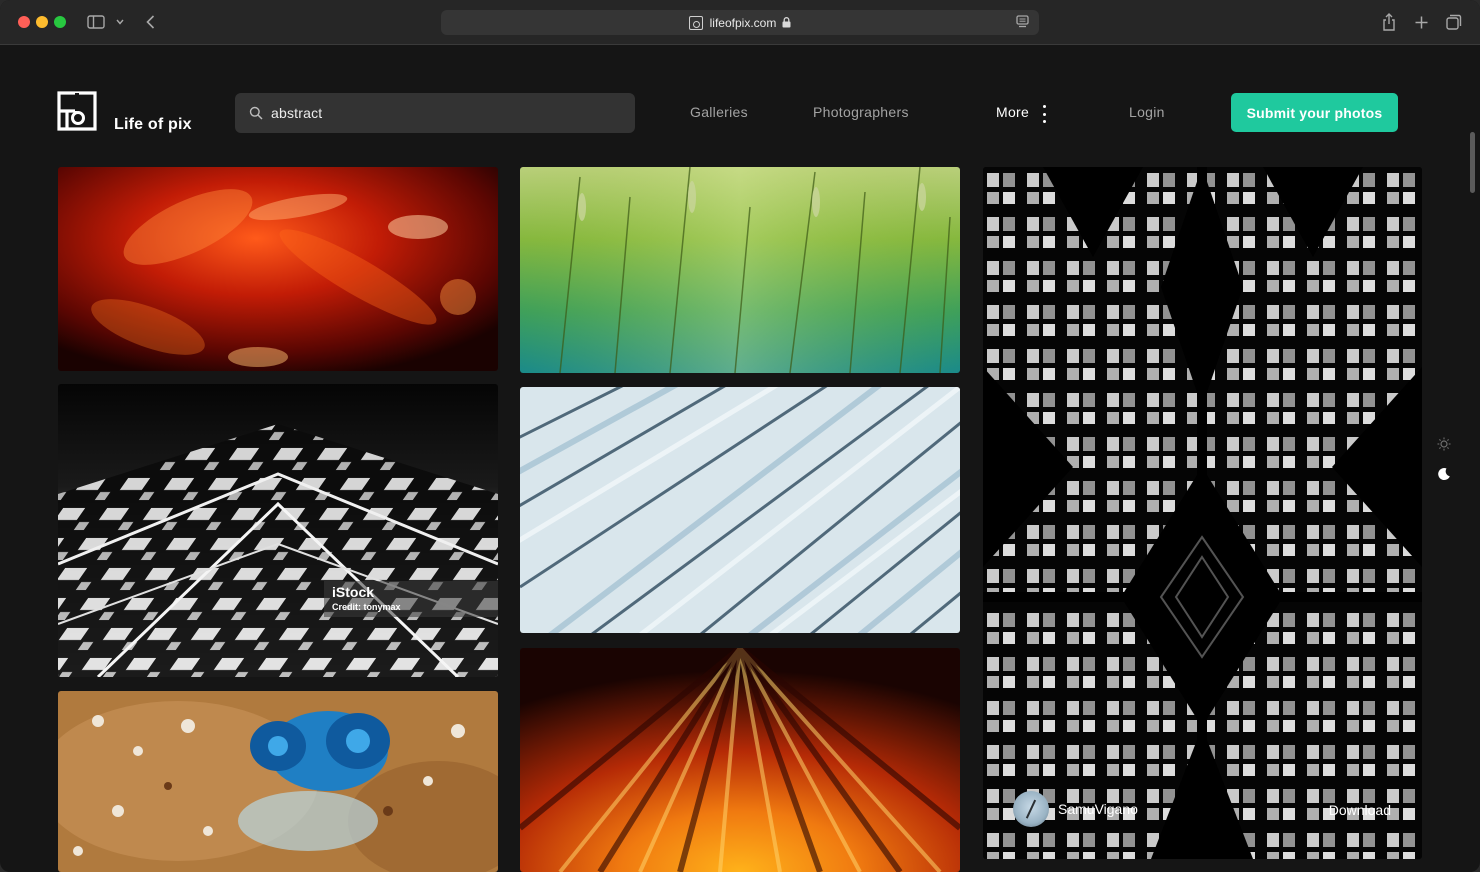  Describe the element at coordinates (1454, 22) in the screenshot. I see `tabs-overview-icon` at that location.